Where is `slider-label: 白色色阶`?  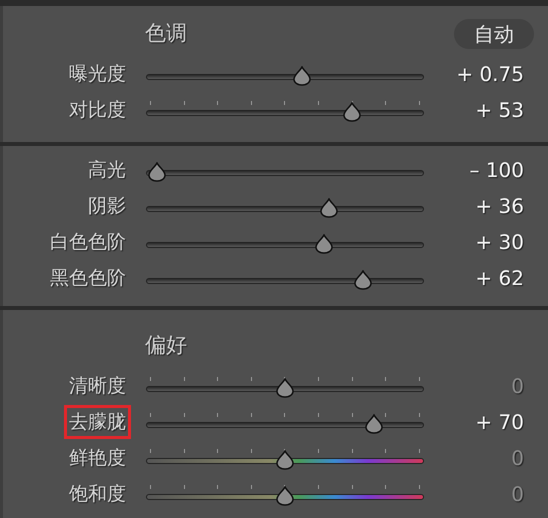
slider-label: 白色色阶 is located at coordinates (88, 242).